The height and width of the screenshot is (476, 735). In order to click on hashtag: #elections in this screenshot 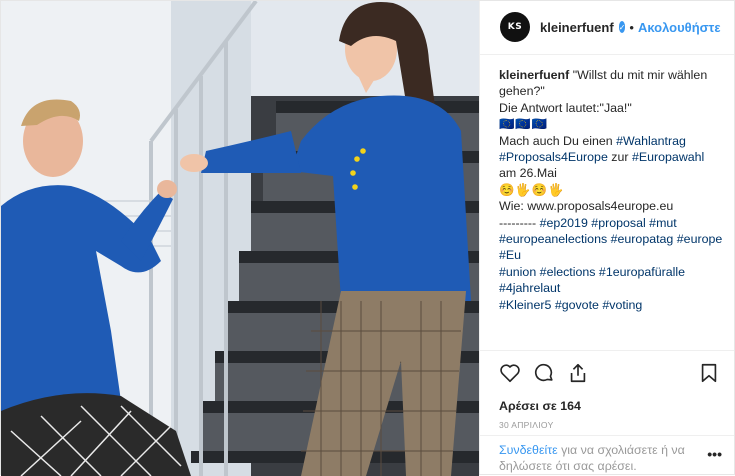, I will do `click(568, 272)`.